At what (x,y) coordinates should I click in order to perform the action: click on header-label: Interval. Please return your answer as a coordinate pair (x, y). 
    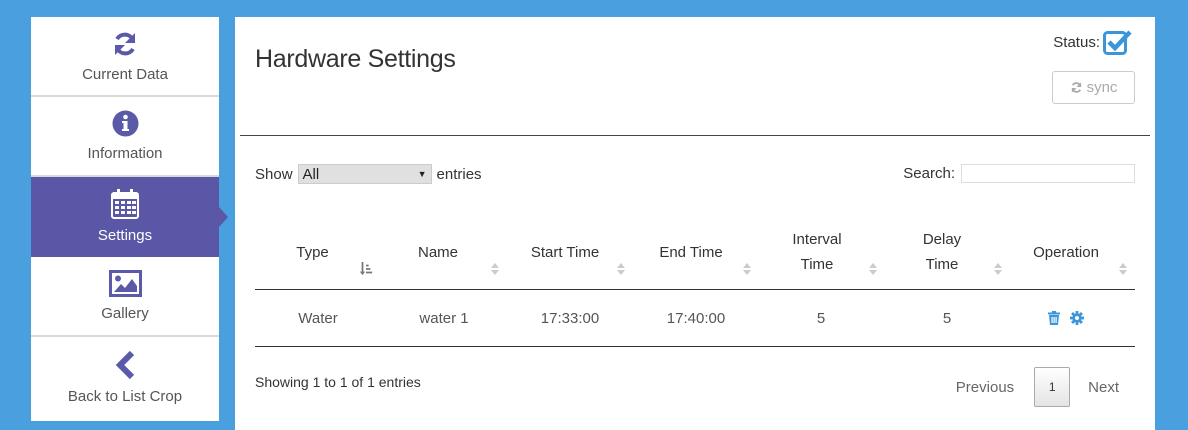
    Looking at the image, I should click on (817, 239).